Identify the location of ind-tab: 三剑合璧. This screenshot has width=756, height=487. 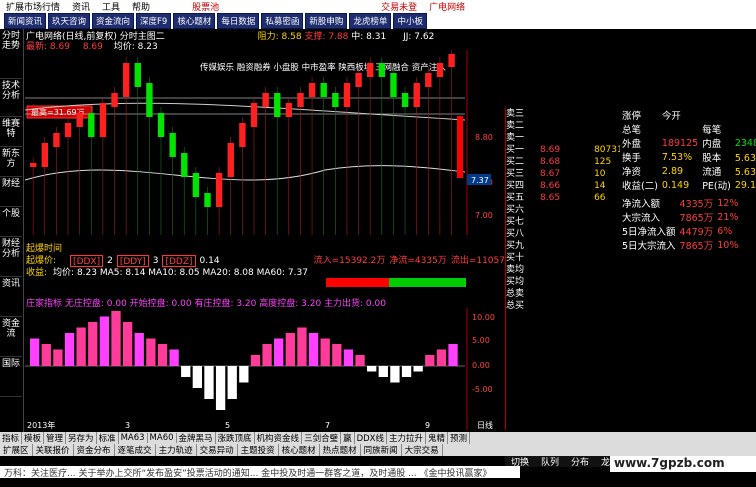
(322, 438).